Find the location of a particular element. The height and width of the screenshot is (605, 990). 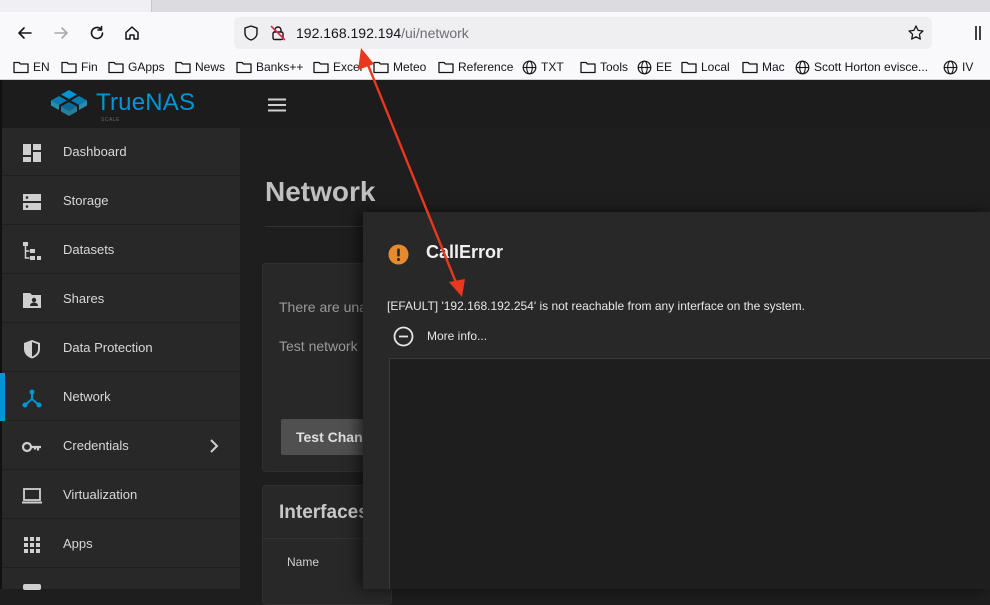

sidebar-item-dashboard: Dashboard is located at coordinates (121, 152).